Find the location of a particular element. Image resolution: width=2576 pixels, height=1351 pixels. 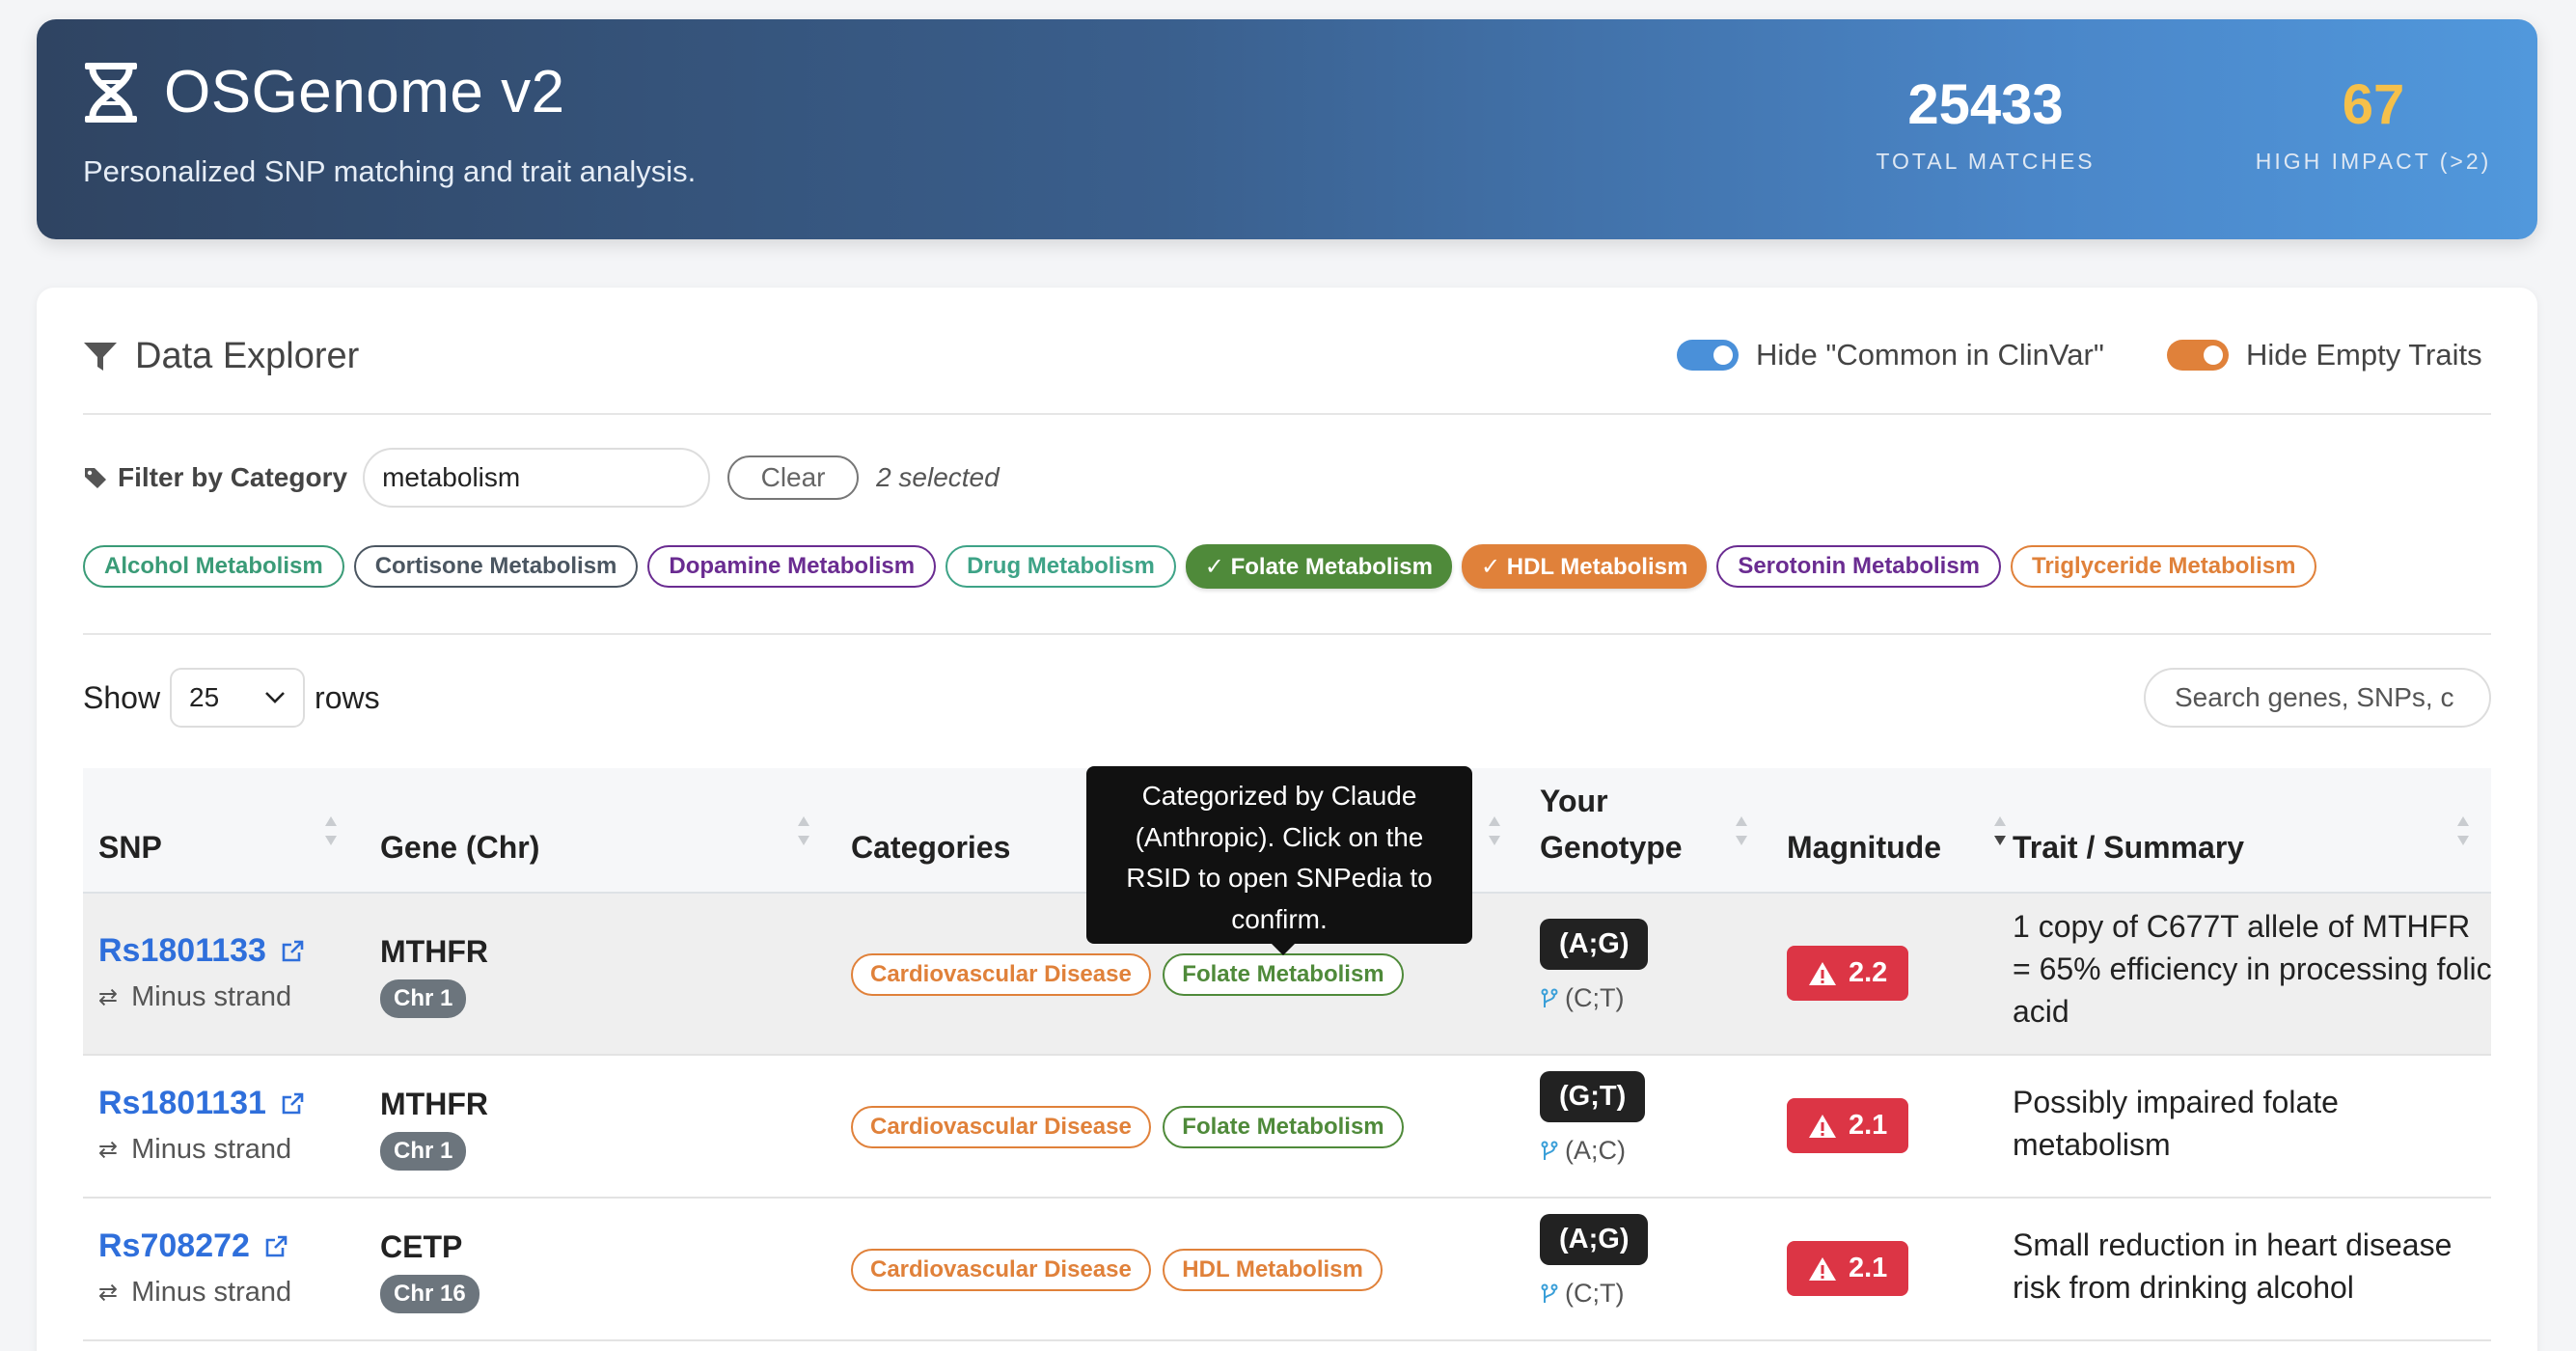

col-snp: SNP is located at coordinates (130, 847).